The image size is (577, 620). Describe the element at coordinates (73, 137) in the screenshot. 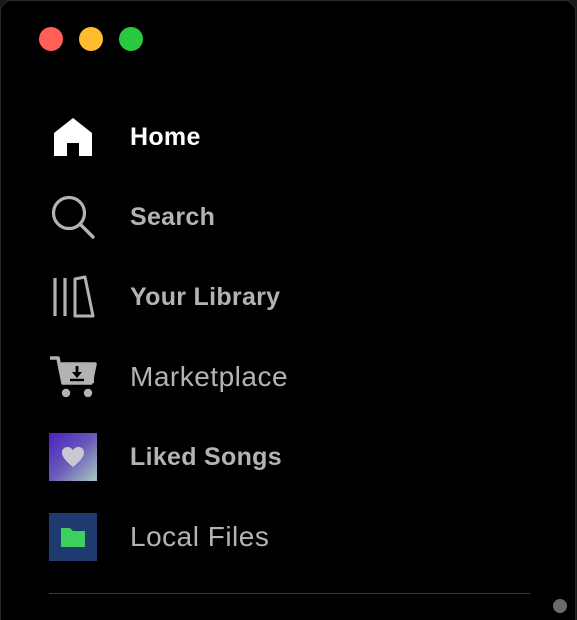

I see `home-icon` at that location.